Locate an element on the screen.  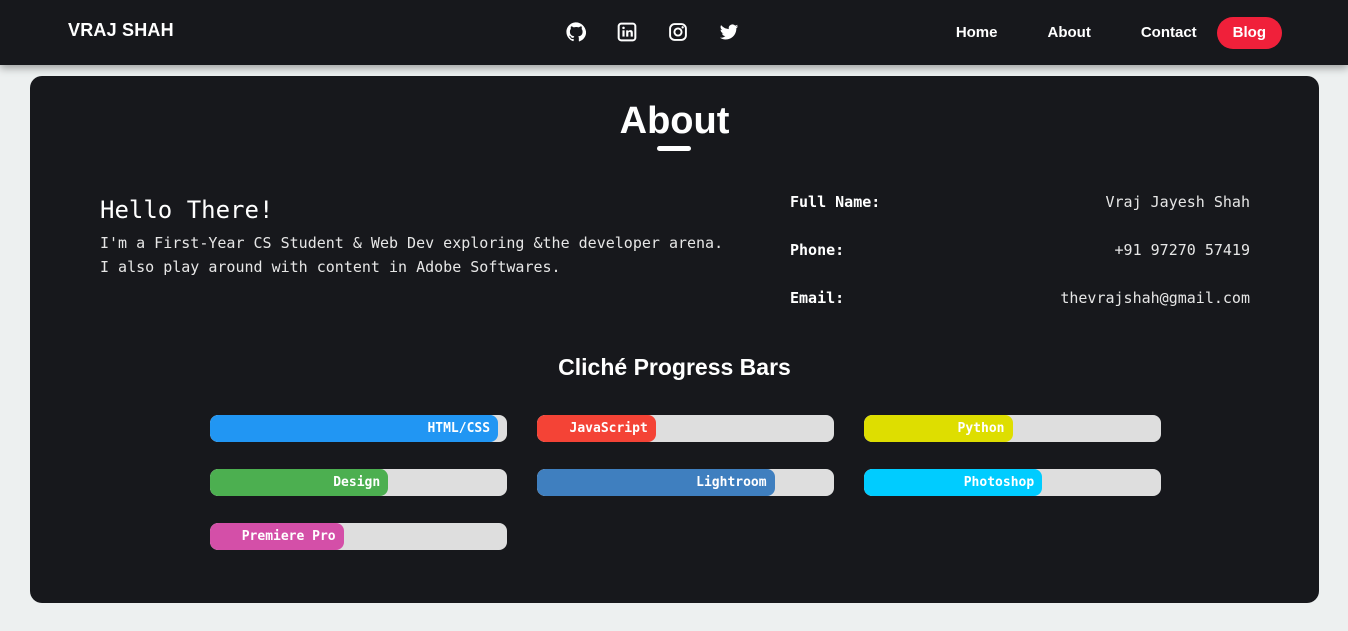
progress-bar-python: Python is located at coordinates (1012, 428).